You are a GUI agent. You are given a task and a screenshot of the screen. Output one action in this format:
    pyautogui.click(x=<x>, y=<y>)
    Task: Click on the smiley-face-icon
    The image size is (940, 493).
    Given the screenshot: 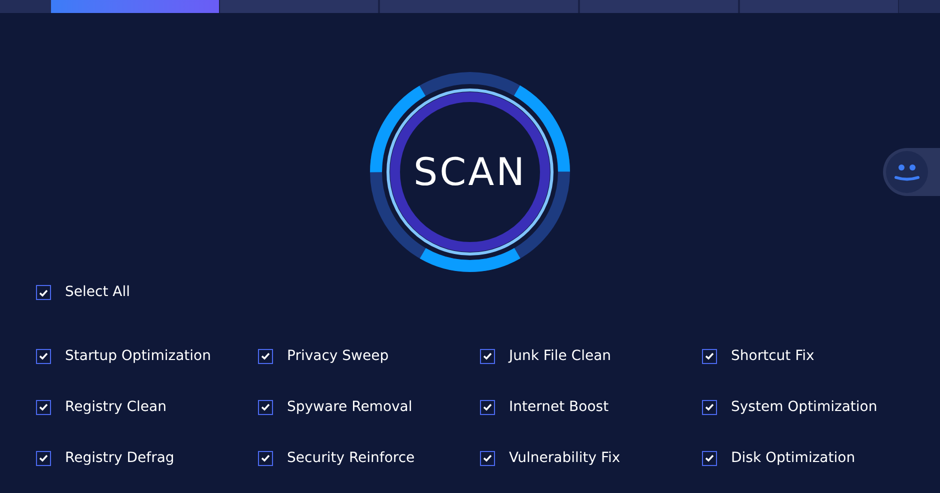 What is the action you would take?
    pyautogui.click(x=907, y=172)
    